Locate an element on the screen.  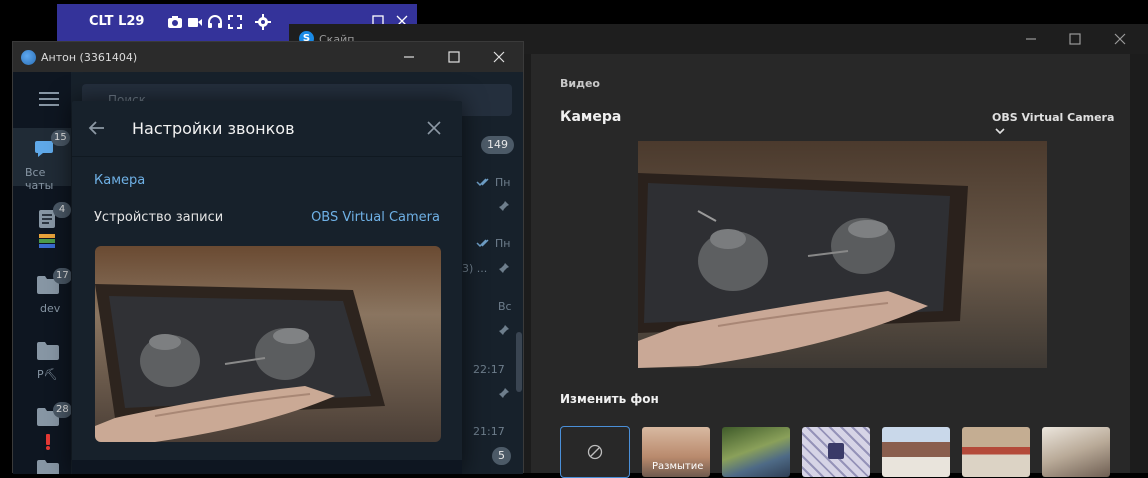
camera-preview is located at coordinates (268, 344).